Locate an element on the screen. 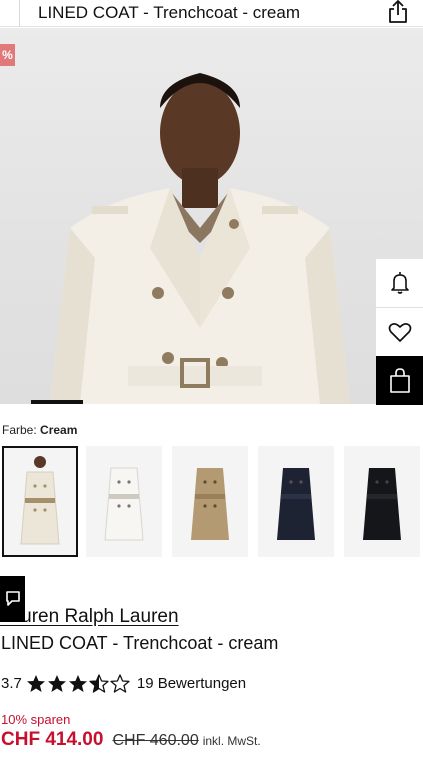  gallery-progress-indicator is located at coordinates (57, 402).